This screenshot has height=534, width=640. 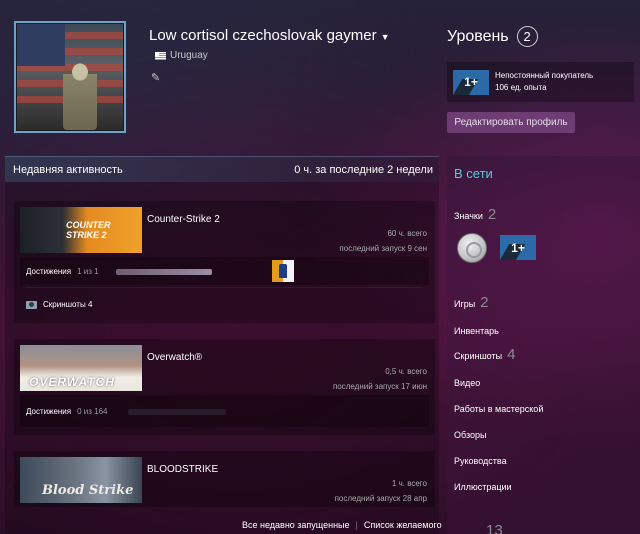 I want to click on sidebar-item-inventory: Инвентарь, so click(x=476, y=331).